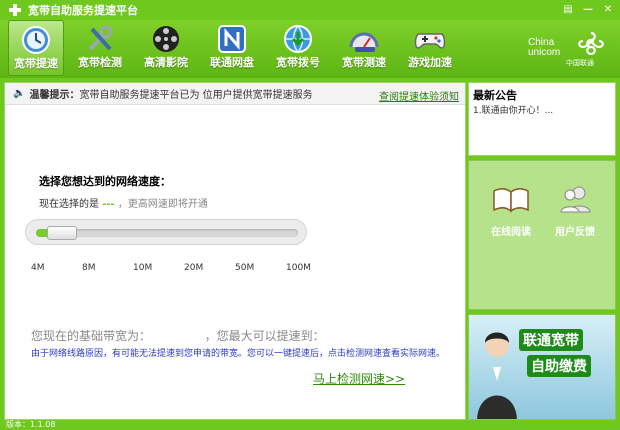 The image size is (620, 430). Describe the element at coordinates (232, 62) in the screenshot. I see `tool-label: 联通网盘` at that location.